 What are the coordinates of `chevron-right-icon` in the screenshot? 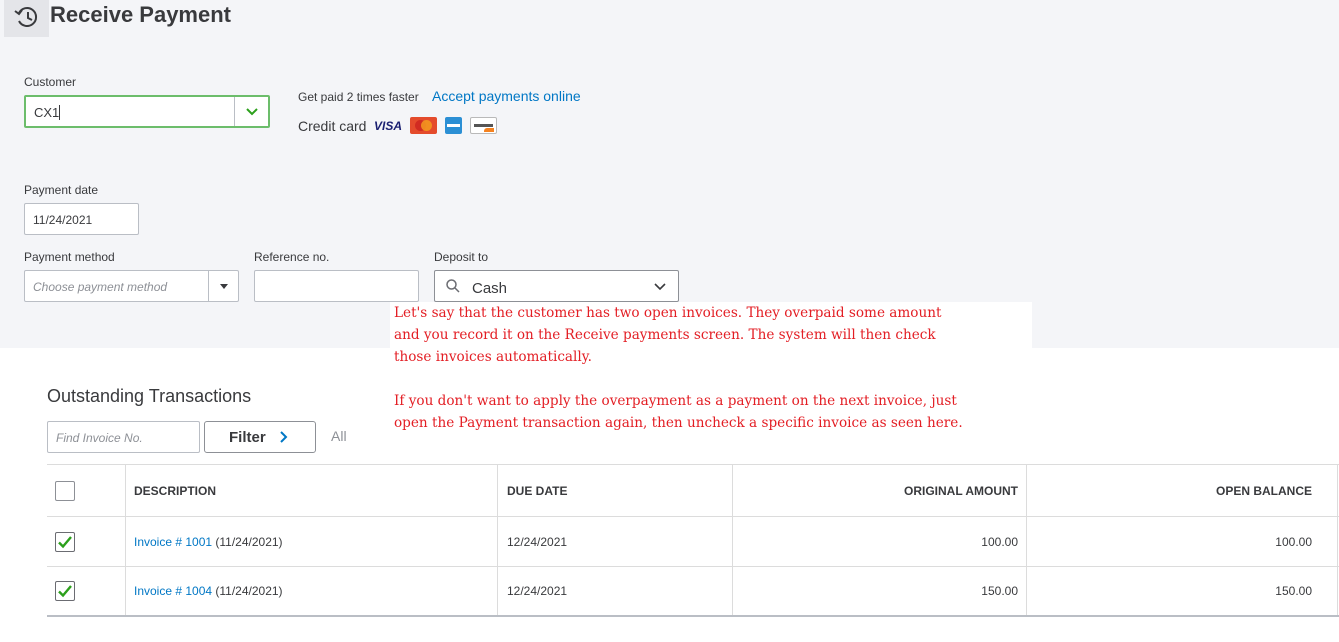 It's located at (284, 437).